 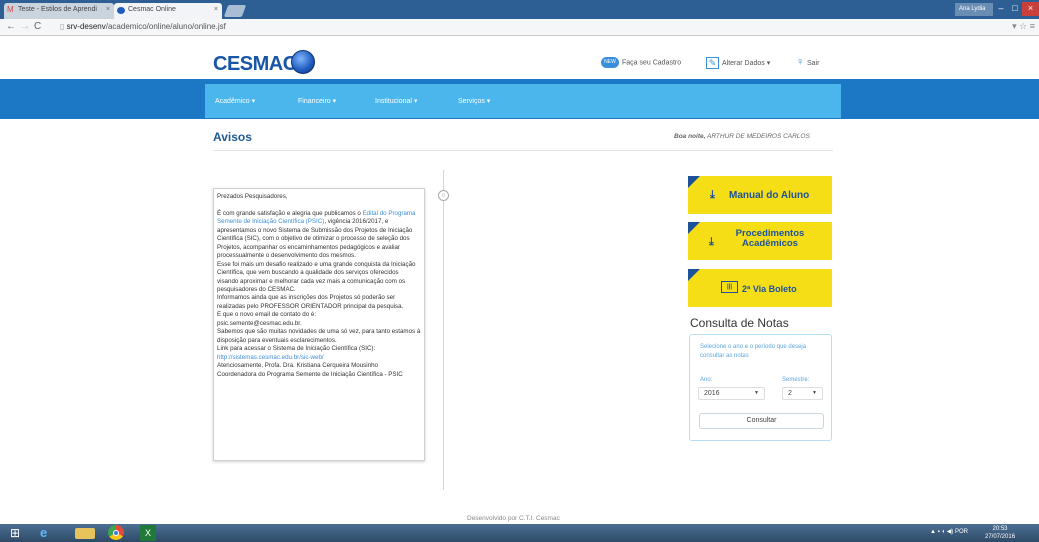 I want to click on edit-icon: ✎, so click(x=712, y=63).